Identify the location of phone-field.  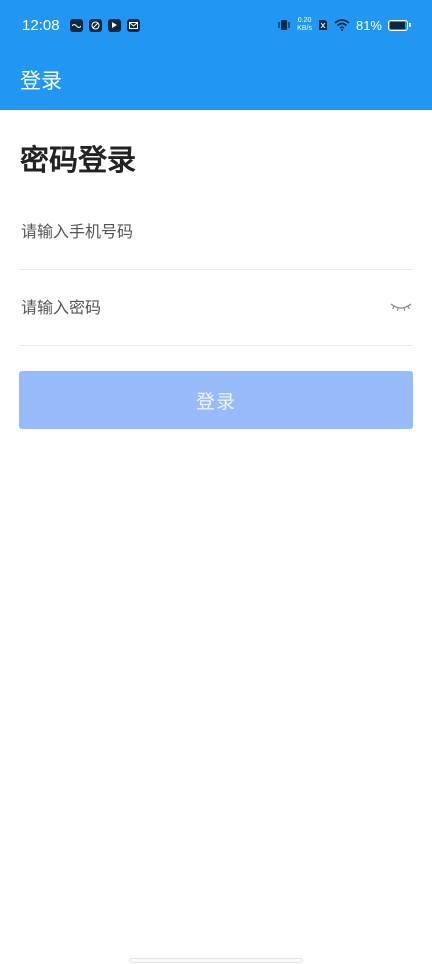
(216, 232).